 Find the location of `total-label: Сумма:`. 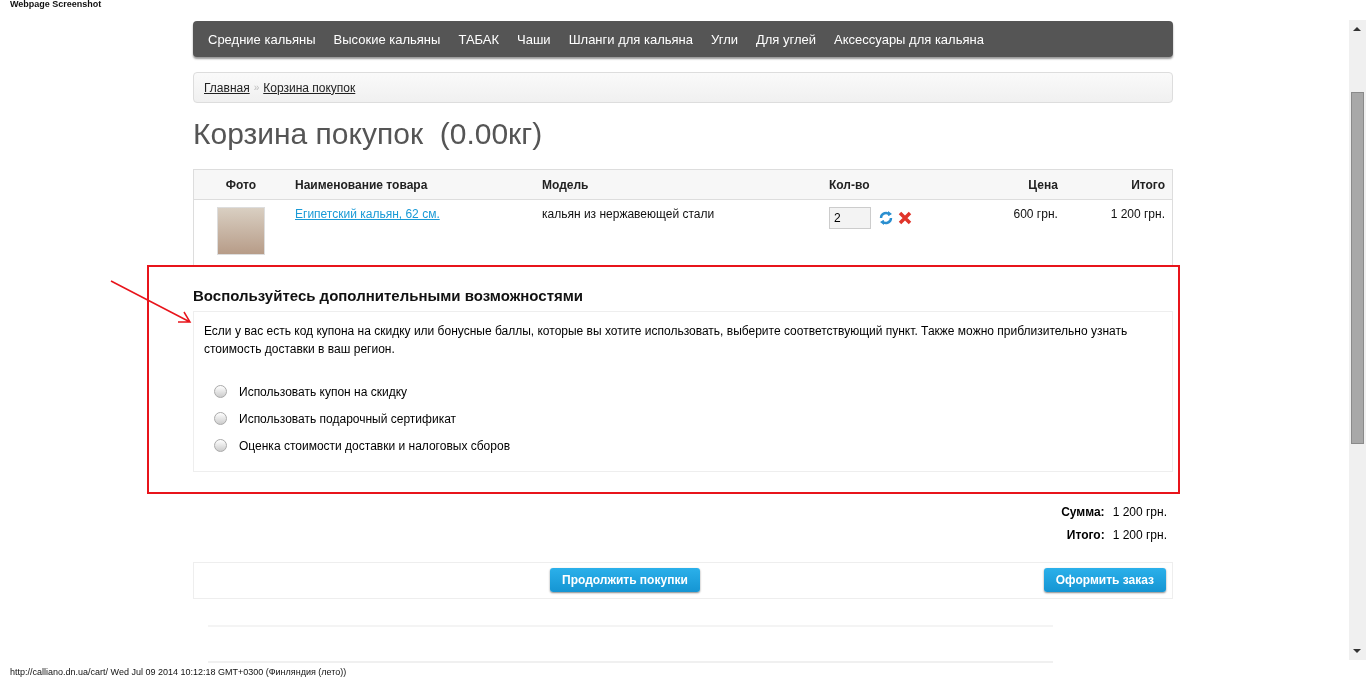

total-label: Сумма: is located at coordinates (1083, 512).